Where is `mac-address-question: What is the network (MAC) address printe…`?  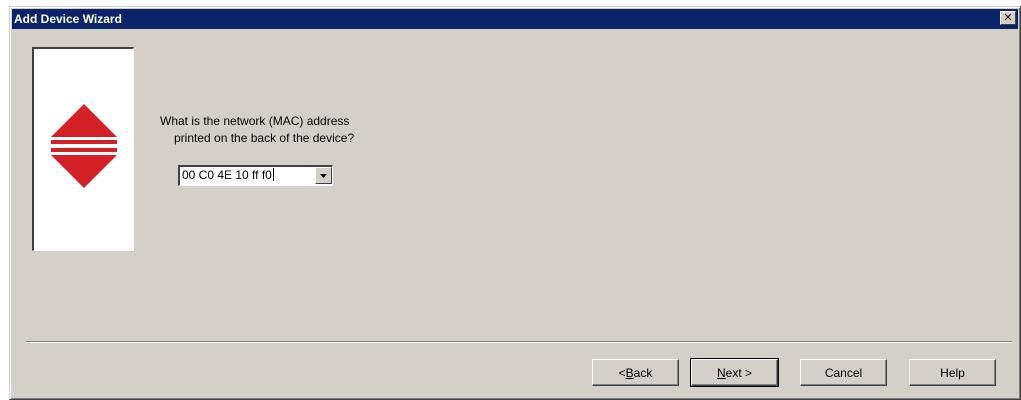
mac-address-question: What is the network (MAC) address printe… is located at coordinates (310, 130).